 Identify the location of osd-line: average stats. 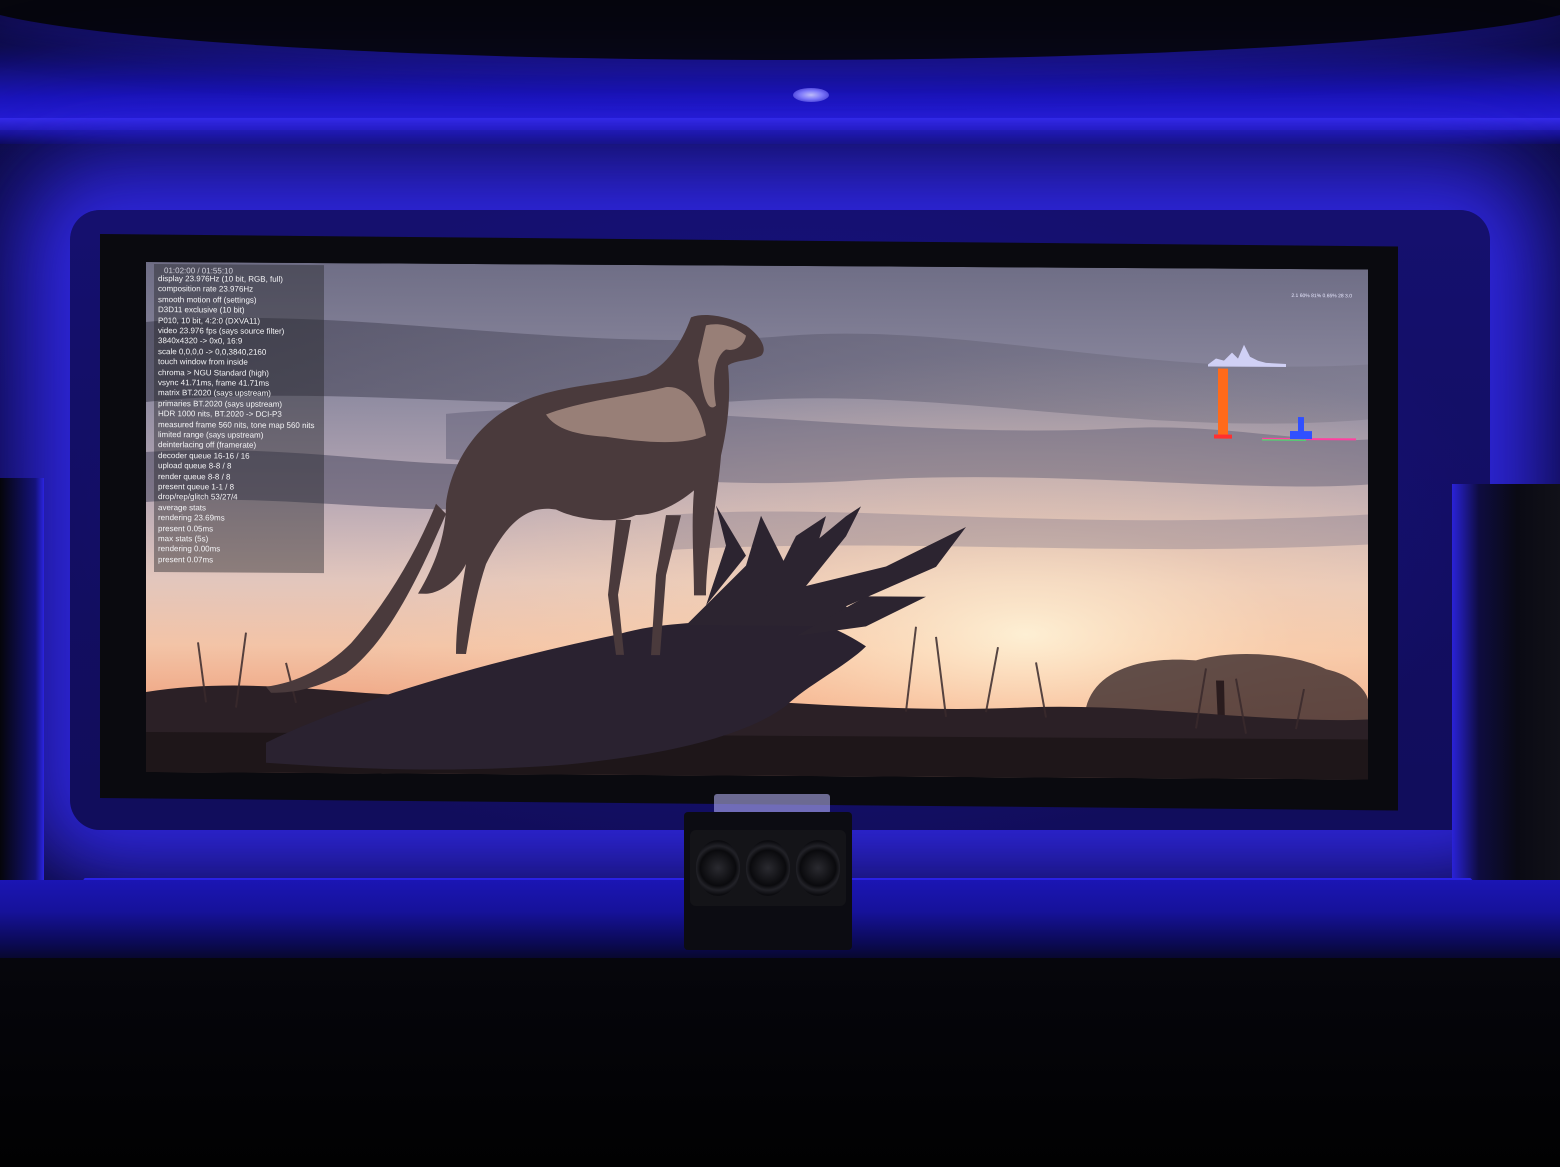
(182, 507).